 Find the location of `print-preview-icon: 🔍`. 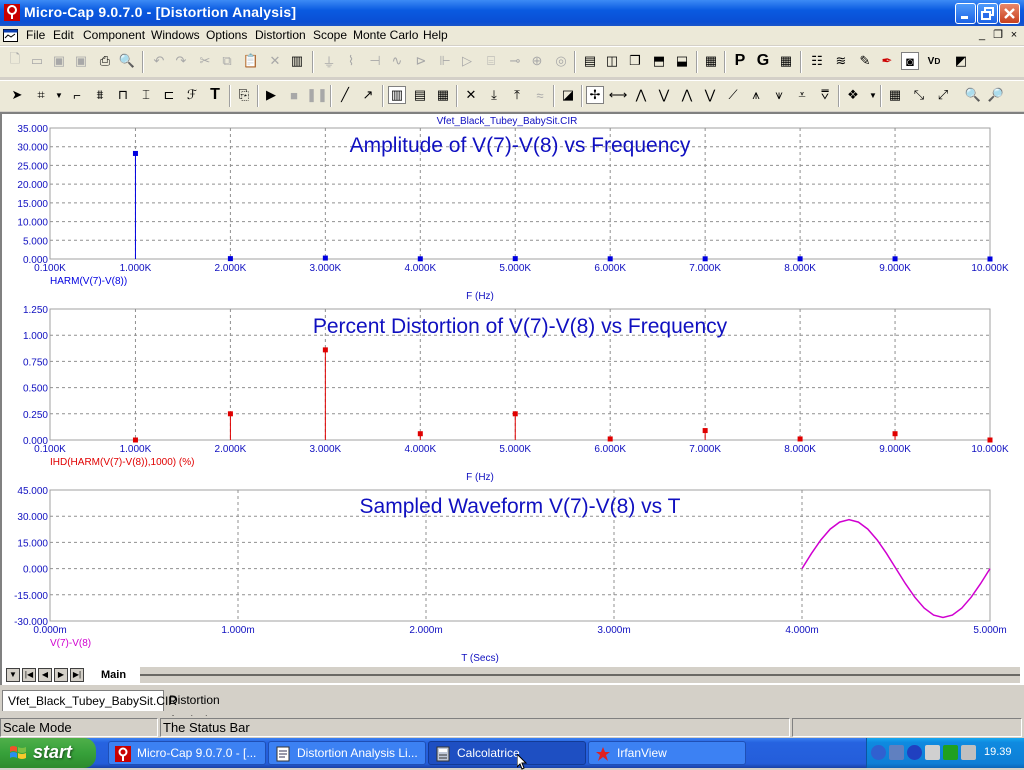

print-preview-icon: 🔍 is located at coordinates (127, 61).